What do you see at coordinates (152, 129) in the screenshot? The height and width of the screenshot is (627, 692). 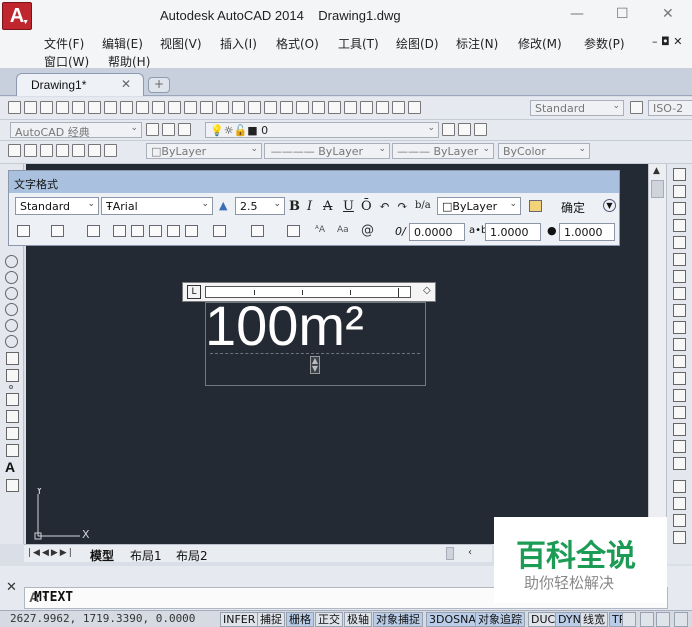 I see `workspace-settings-icon` at bounding box center [152, 129].